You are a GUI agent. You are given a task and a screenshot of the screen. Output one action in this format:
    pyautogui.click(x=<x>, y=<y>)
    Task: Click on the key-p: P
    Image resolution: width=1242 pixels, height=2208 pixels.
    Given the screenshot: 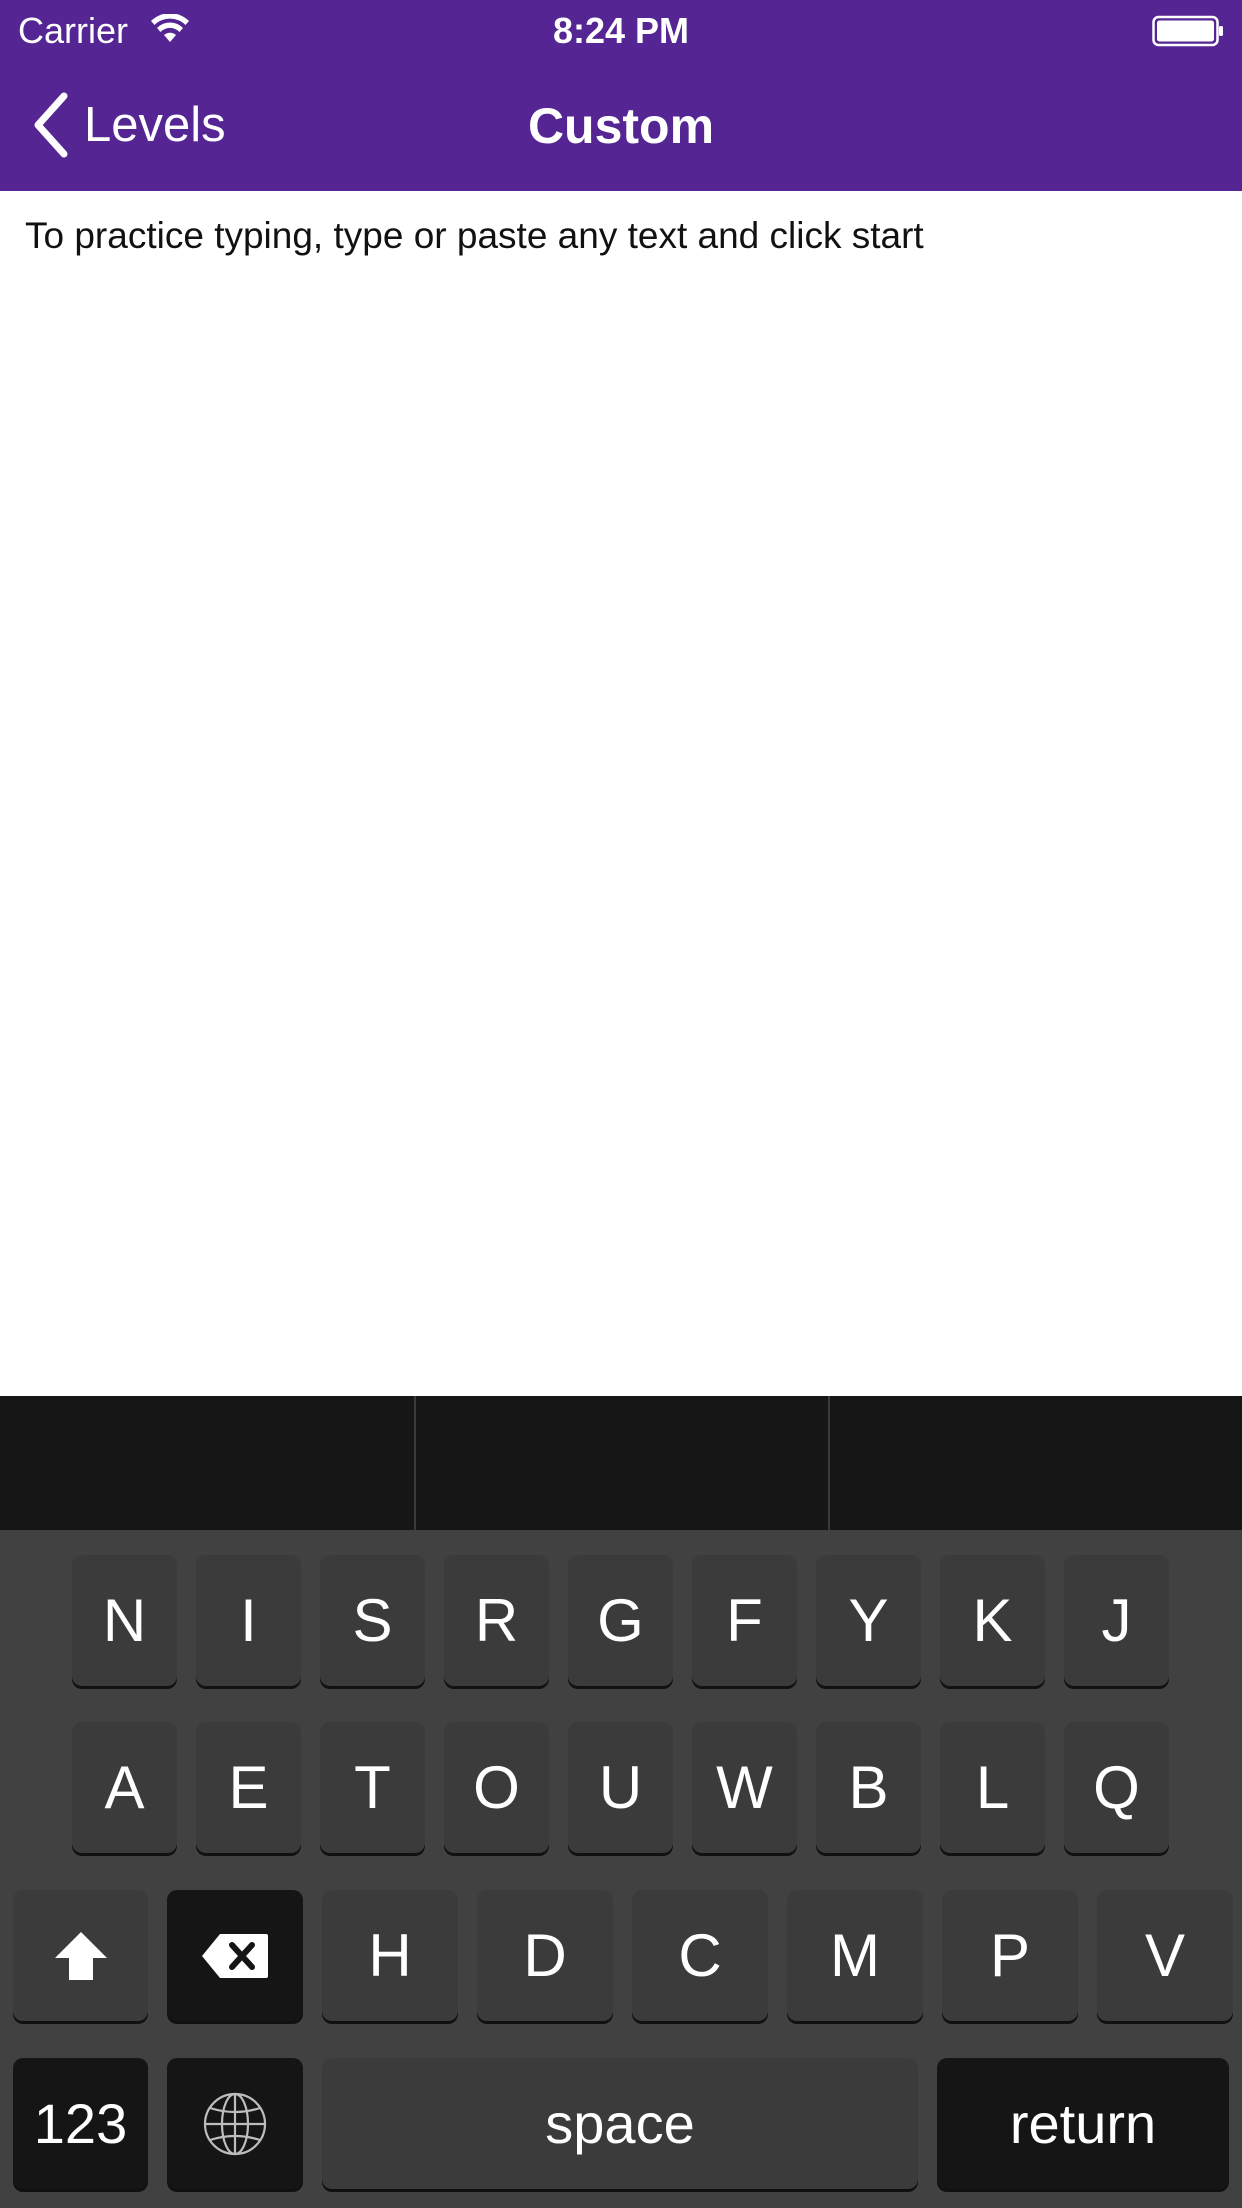 What is the action you would take?
    pyautogui.click(x=1010, y=1955)
    